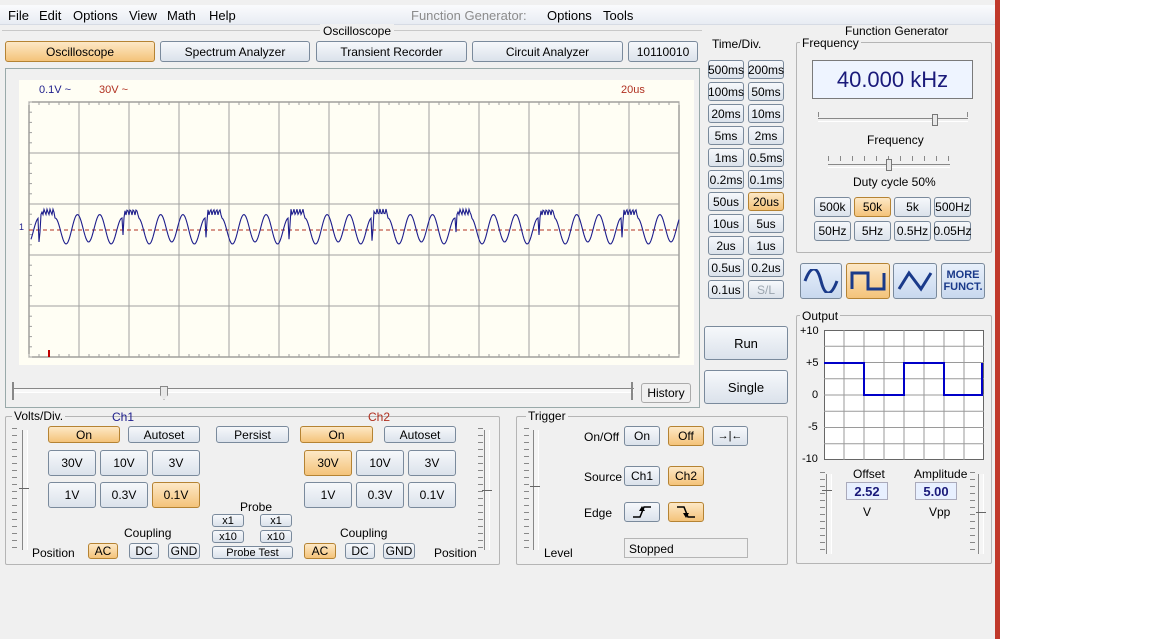 This screenshot has height=639, width=1155. What do you see at coordinates (642, 476) in the screenshot?
I see `trigger-source-ch1: Ch1` at bounding box center [642, 476].